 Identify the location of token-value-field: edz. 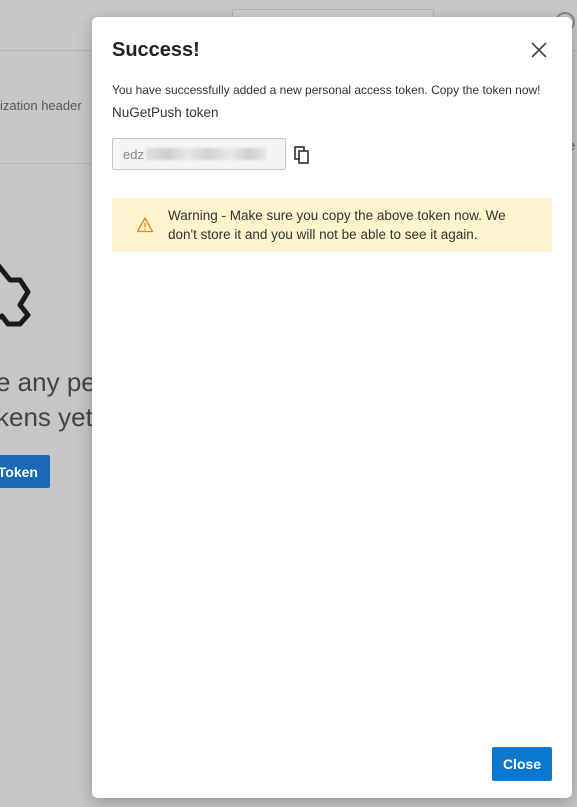
(199, 154).